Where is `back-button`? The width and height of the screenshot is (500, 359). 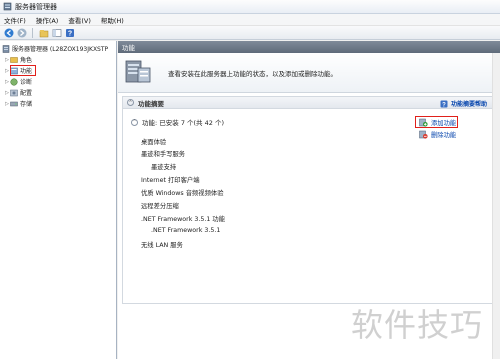 back-button is located at coordinates (8, 32).